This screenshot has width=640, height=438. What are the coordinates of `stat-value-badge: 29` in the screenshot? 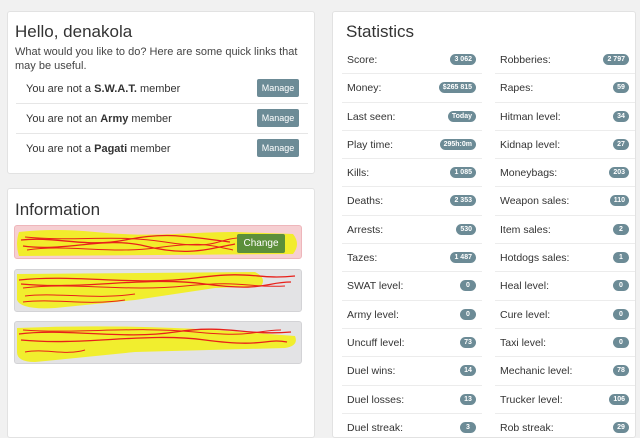 It's located at (621, 427).